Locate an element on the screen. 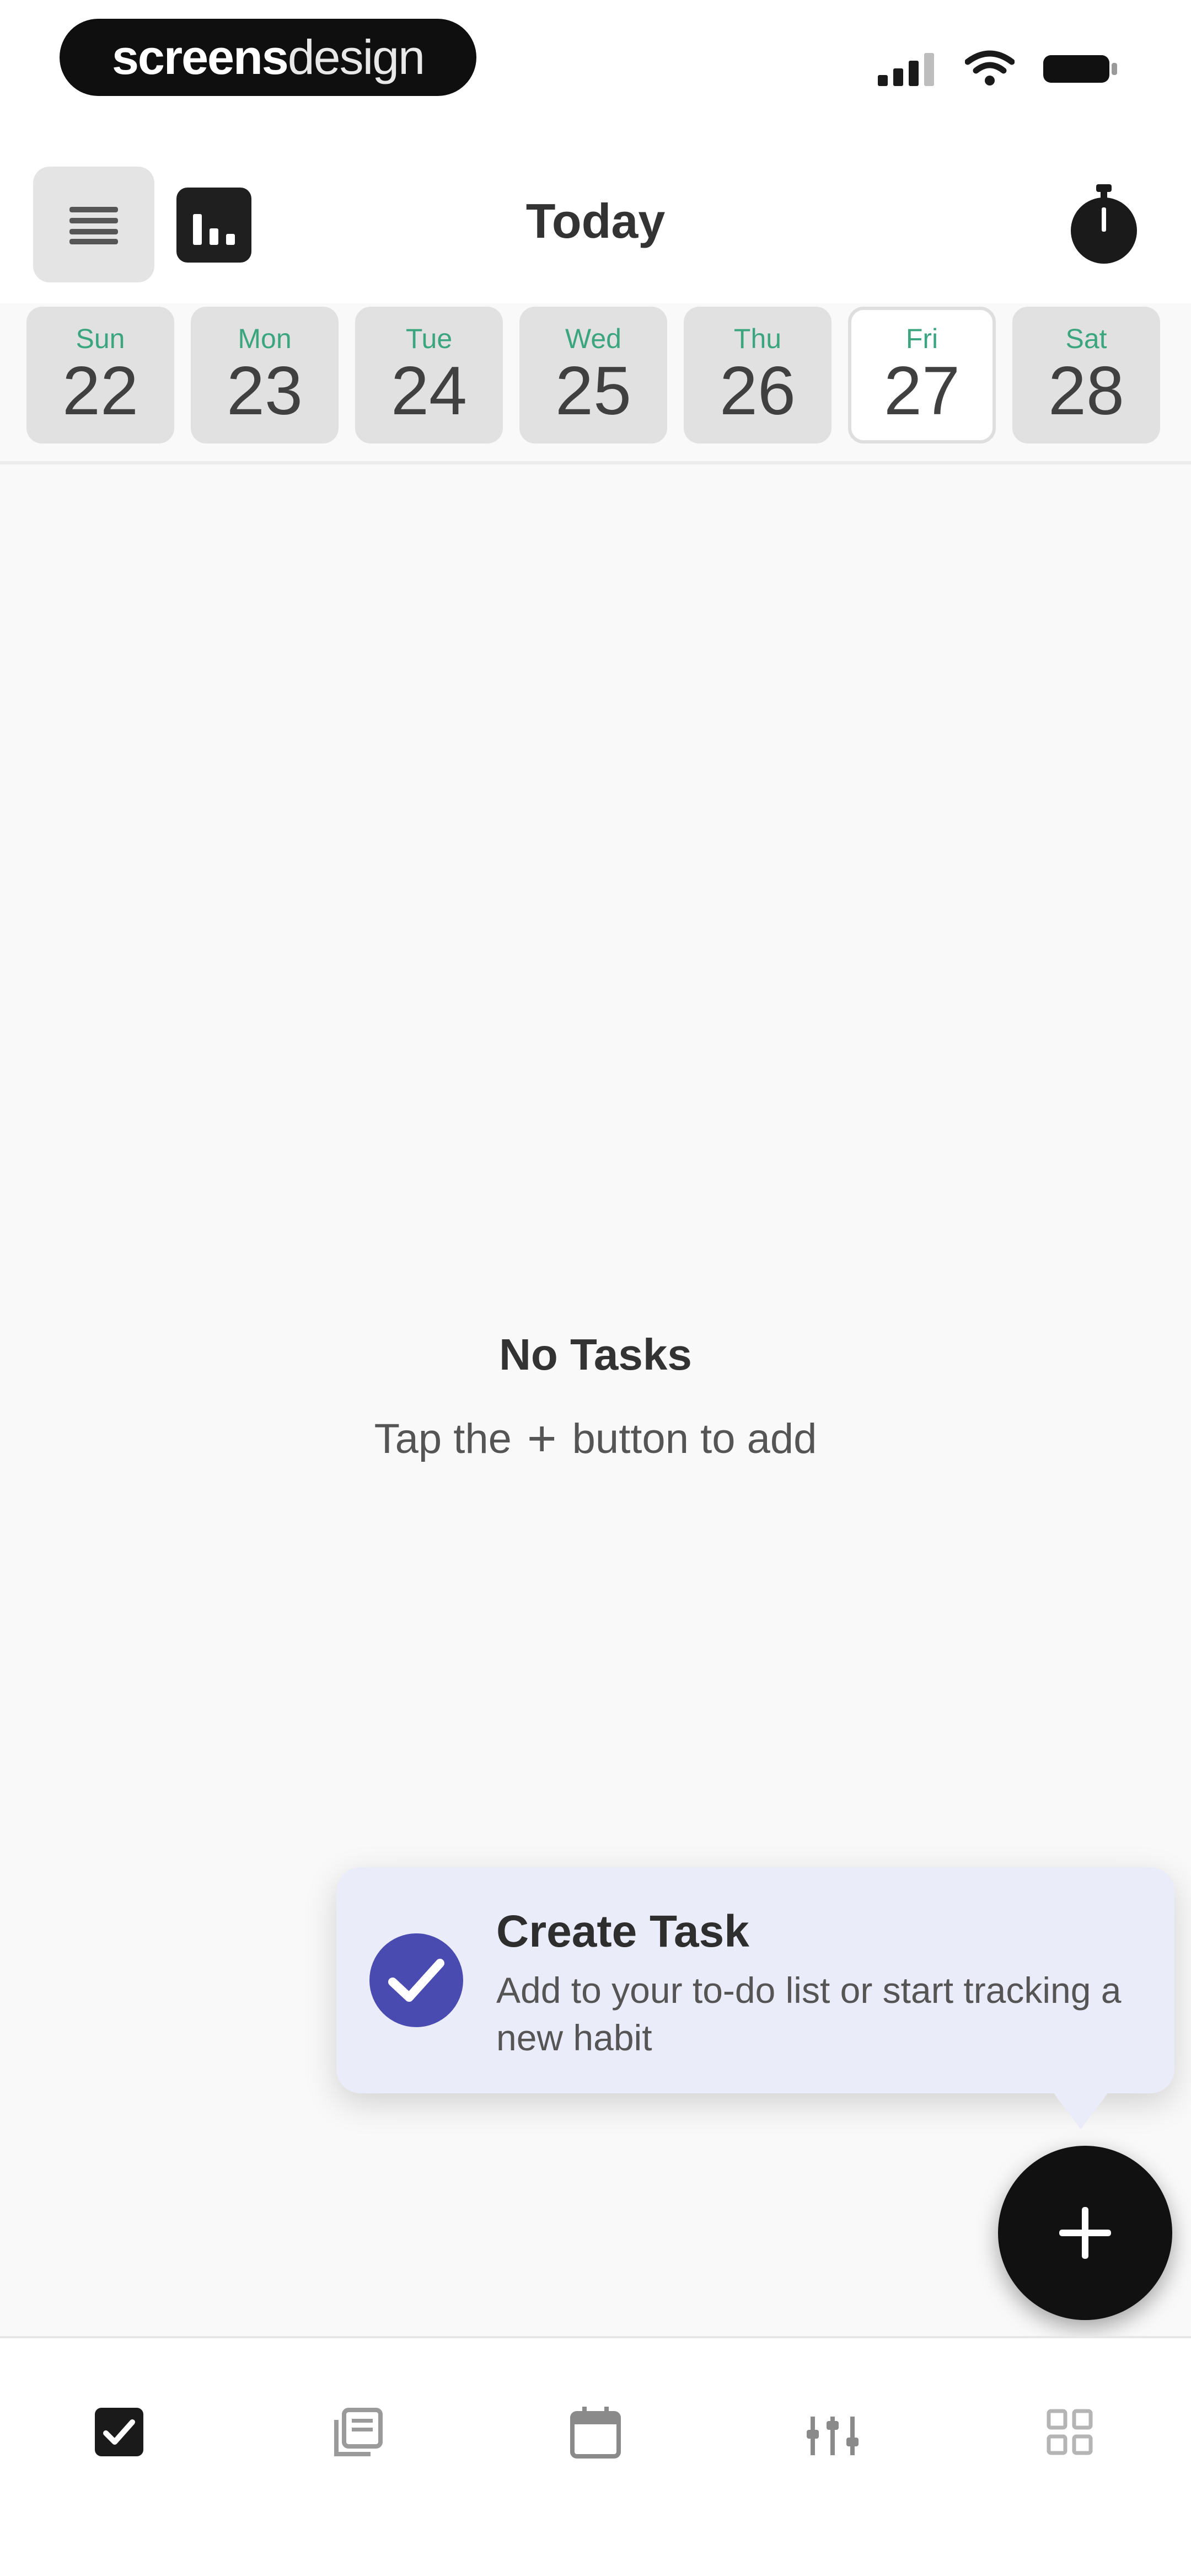 The image size is (1191, 2576). divider is located at coordinates (595, 462).